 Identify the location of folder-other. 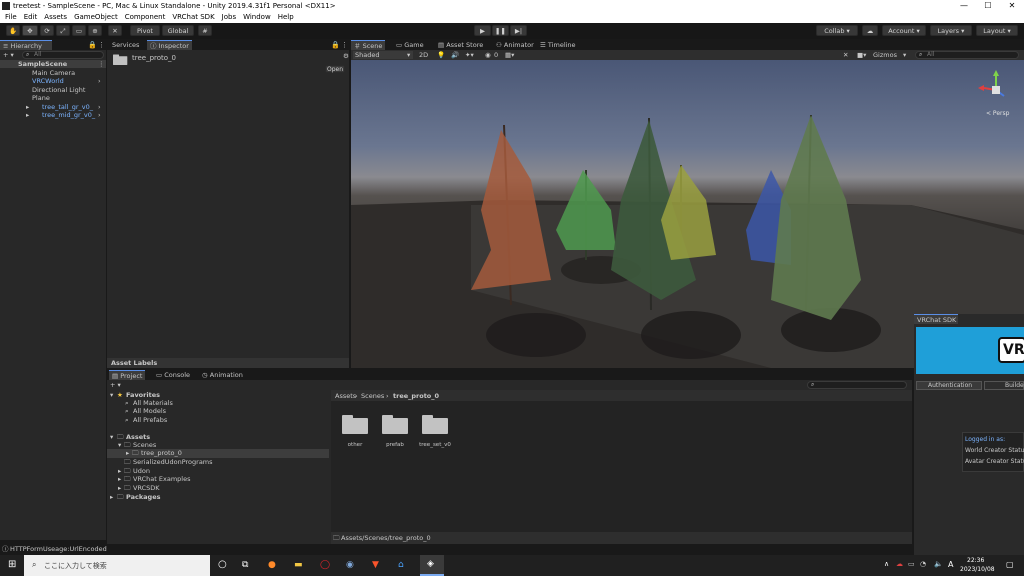
(355, 424).